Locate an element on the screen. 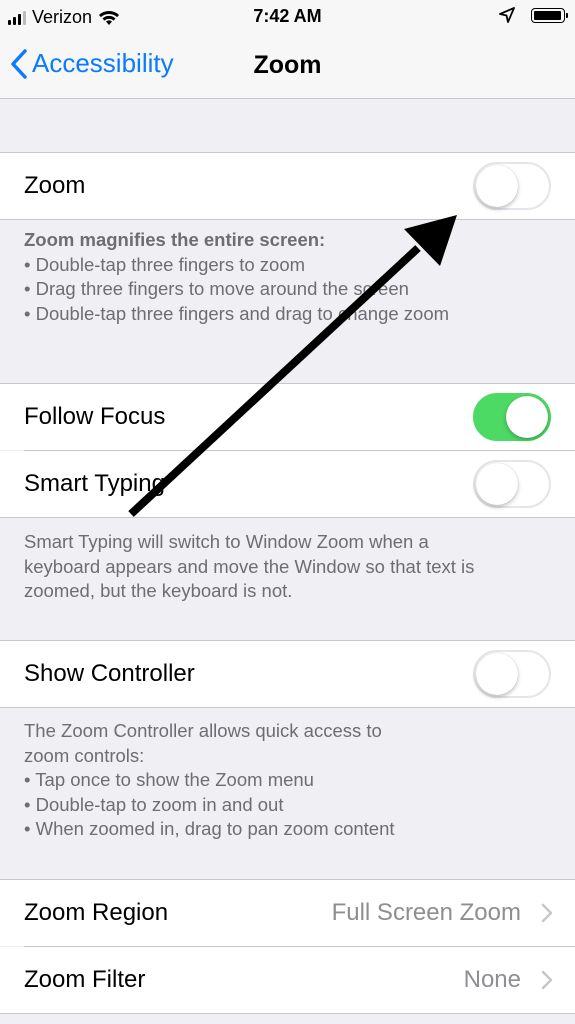  controller-footer-line: • Tap once to show the Zoom menu is located at coordinates (169, 779).